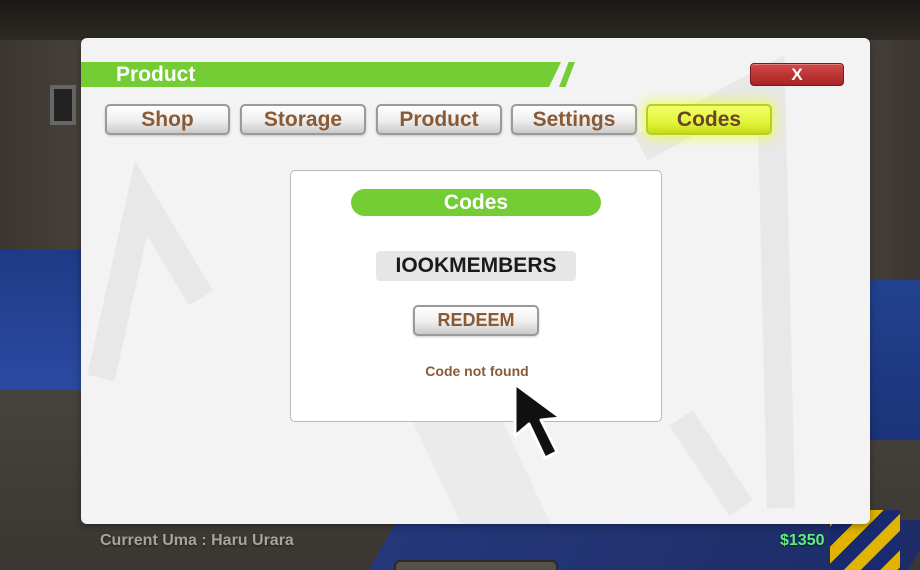  Describe the element at coordinates (45, 320) in the screenshot. I see `background-blue-panel-left` at that location.